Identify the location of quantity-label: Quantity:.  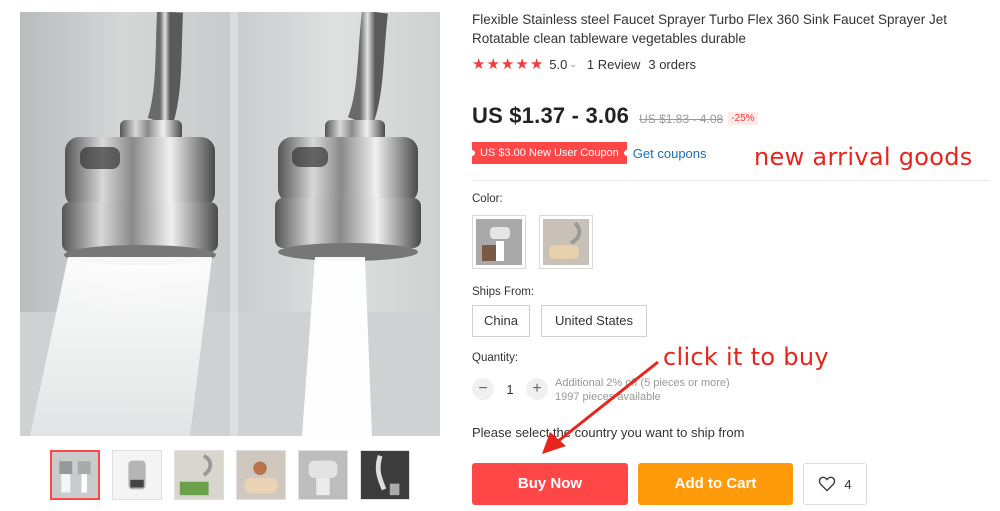
(495, 358).